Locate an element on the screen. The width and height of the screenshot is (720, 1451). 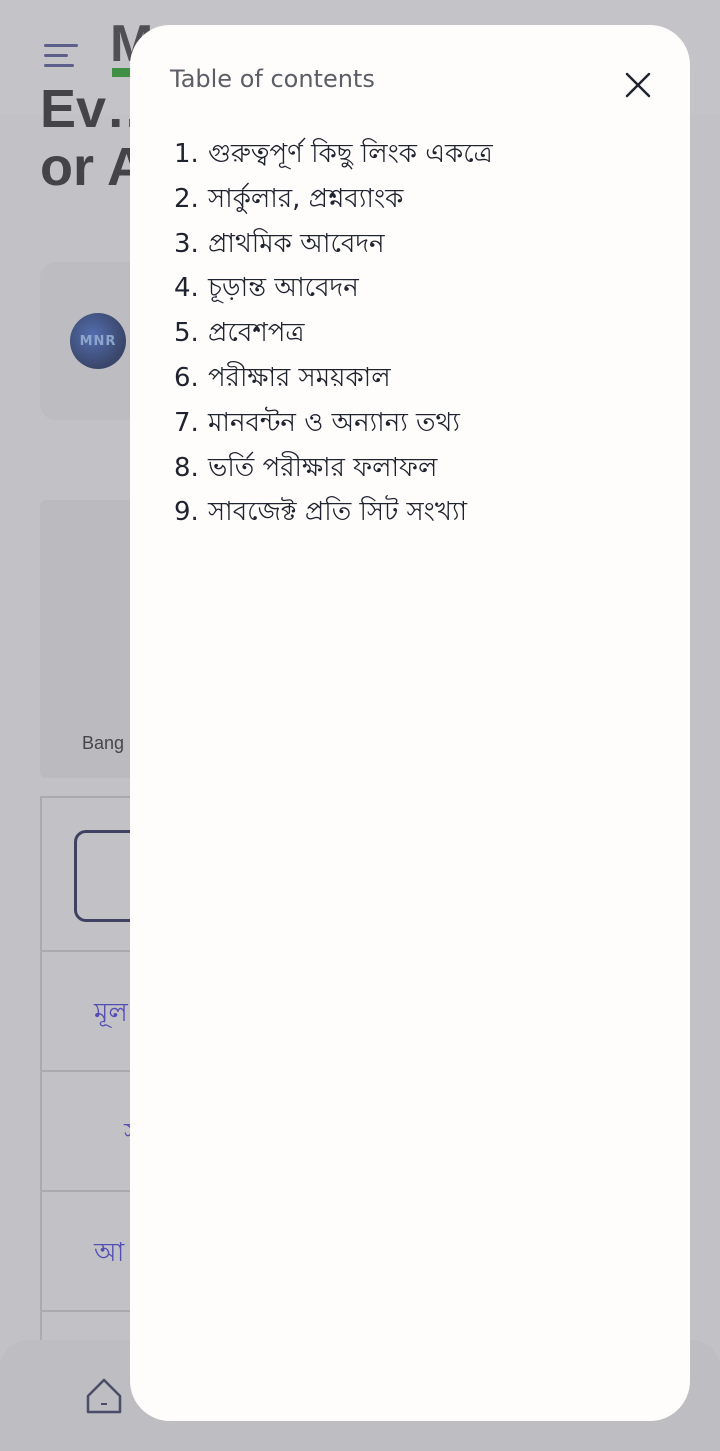
toc-item-number: 4. is located at coordinates (186, 288).